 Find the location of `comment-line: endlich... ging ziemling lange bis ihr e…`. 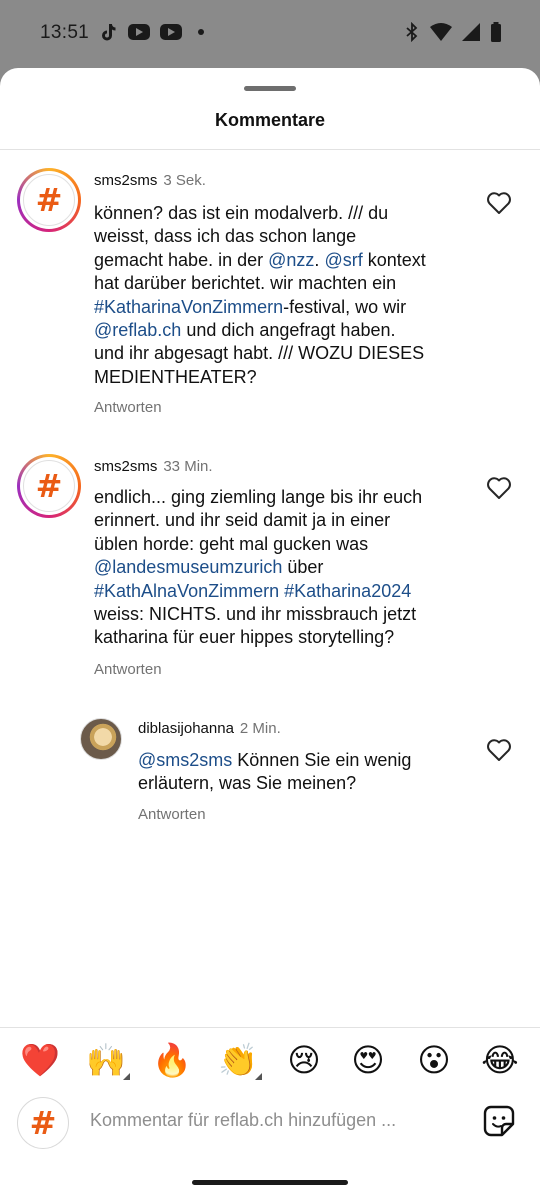

comment-line: endlich... ging ziemling lange bis ihr e… is located at coordinates (258, 497).